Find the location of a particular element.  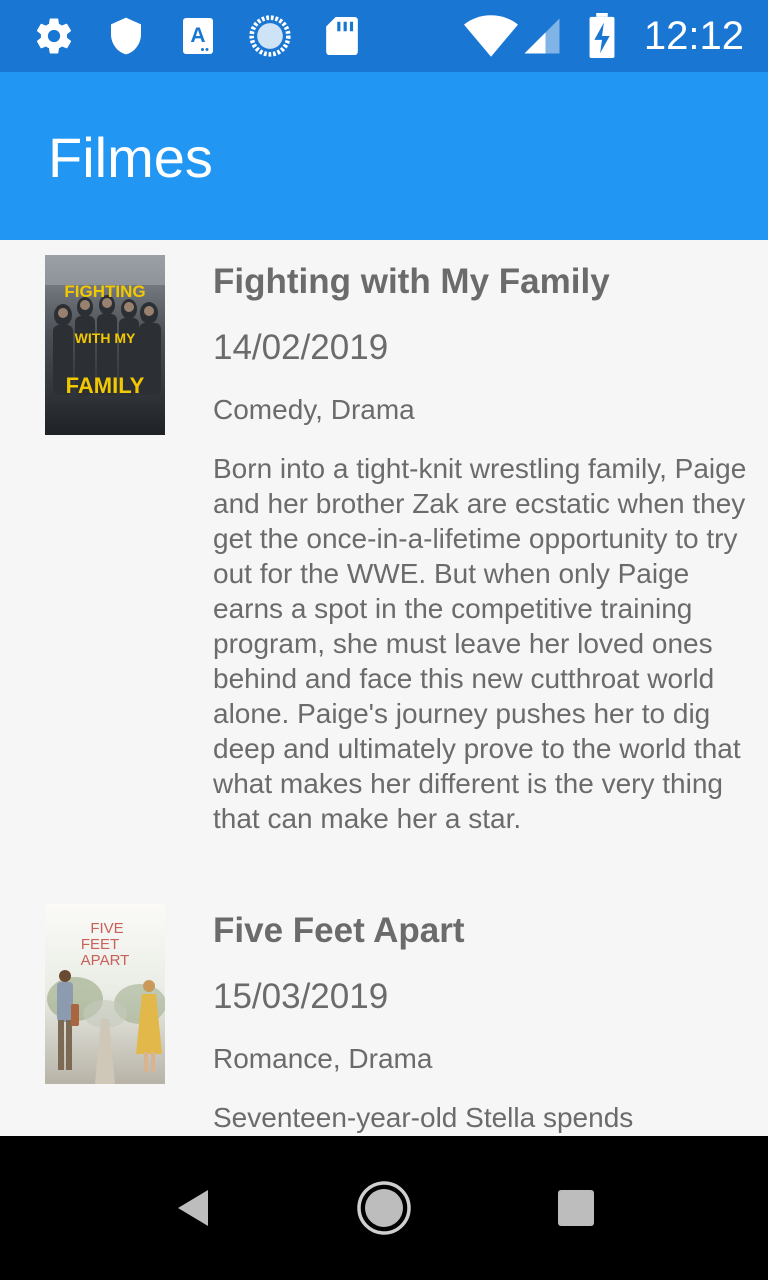

movie-title: Five Feet Apart is located at coordinates (339, 930).